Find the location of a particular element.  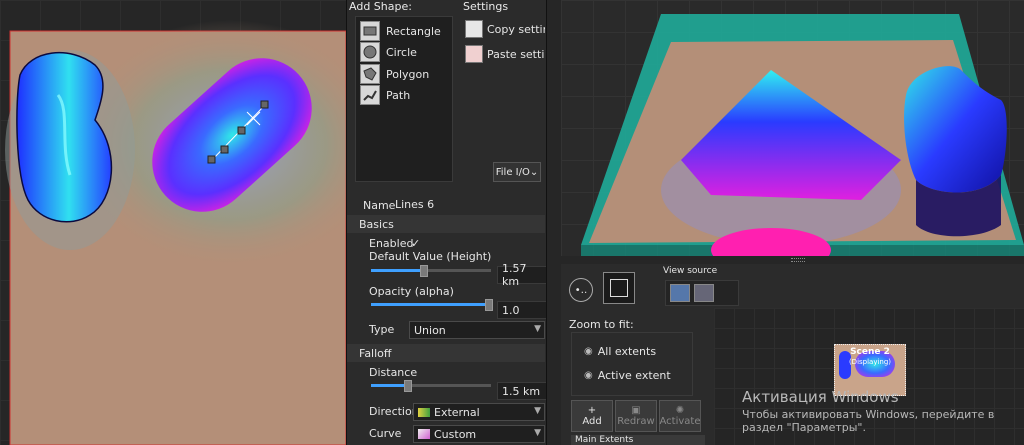

main-extents-label: Main Extents is located at coordinates (604, 440).